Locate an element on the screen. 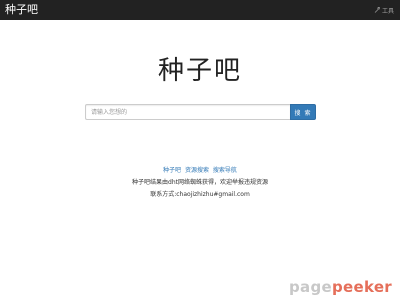 The image size is (400, 300). tools-label: 工具 is located at coordinates (387, 11).